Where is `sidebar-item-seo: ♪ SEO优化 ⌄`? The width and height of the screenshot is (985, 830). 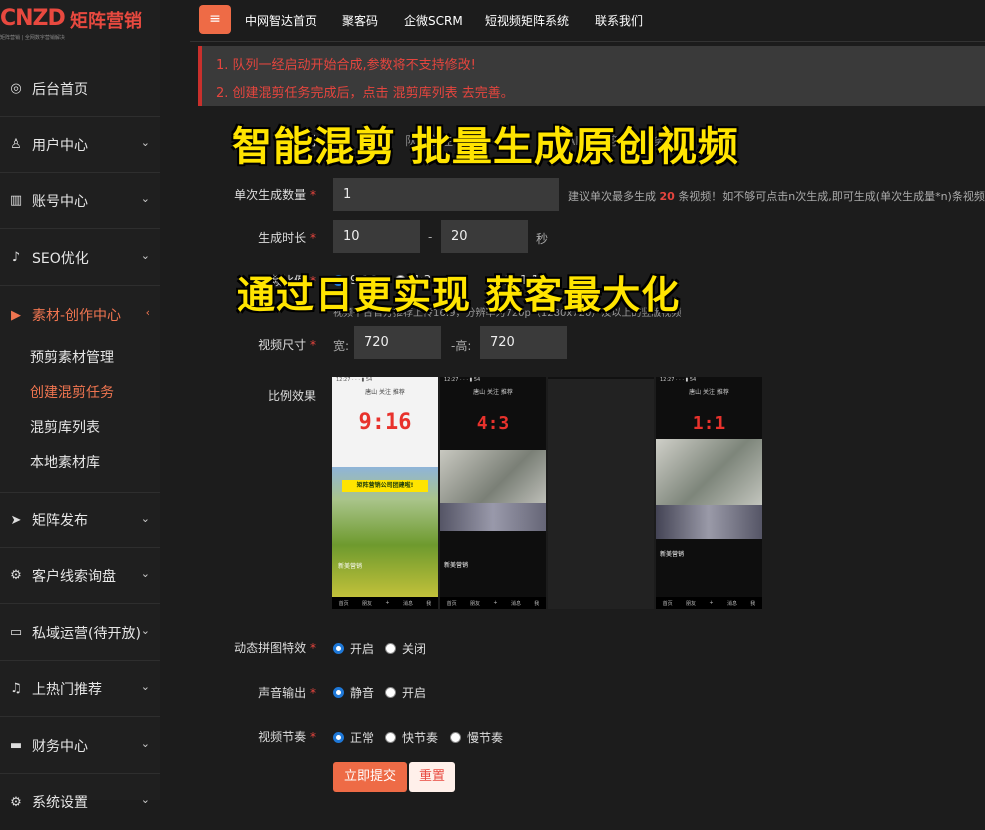 sidebar-item-seo: ♪ SEO优化 ⌄ is located at coordinates (80, 258).